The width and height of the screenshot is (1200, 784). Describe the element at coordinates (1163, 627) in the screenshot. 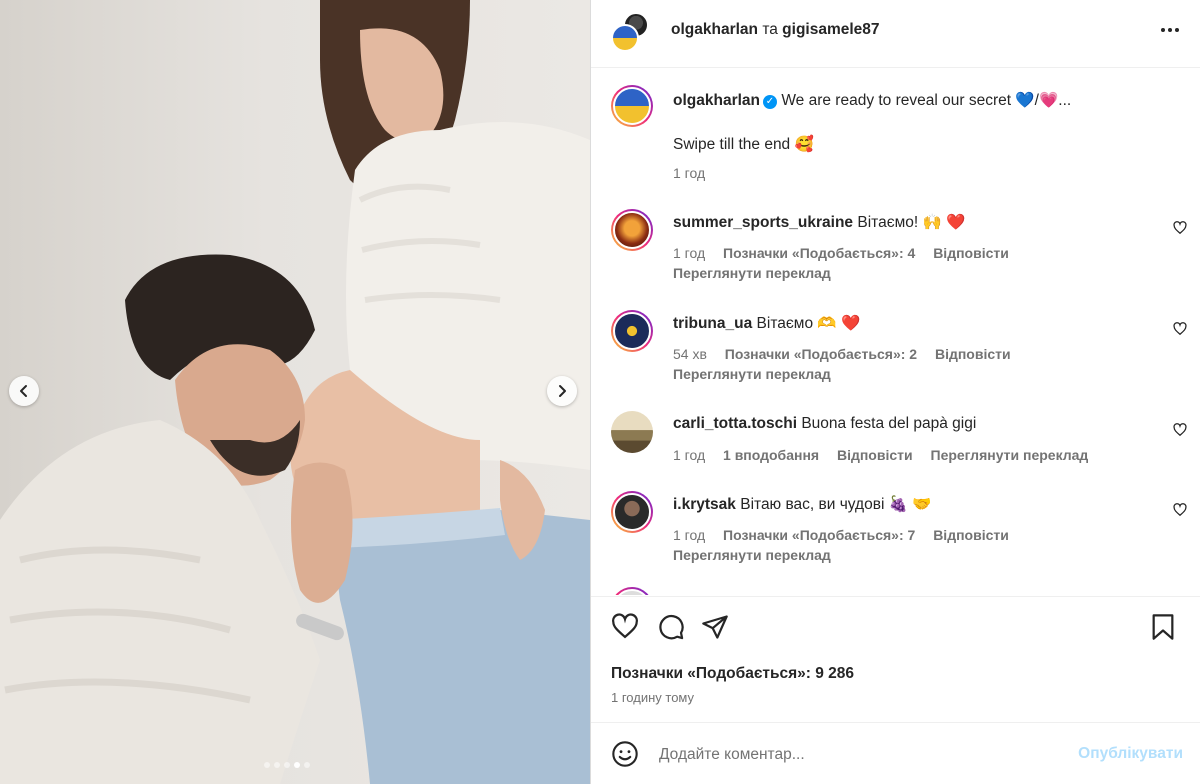

I see `bookmark-icon` at that location.